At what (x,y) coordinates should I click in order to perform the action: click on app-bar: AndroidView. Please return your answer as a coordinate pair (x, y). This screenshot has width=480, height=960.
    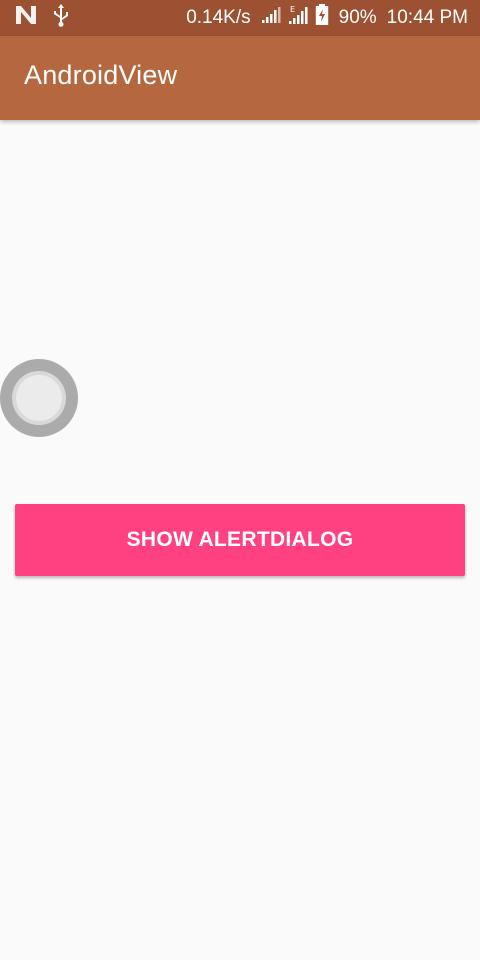
    Looking at the image, I should click on (240, 78).